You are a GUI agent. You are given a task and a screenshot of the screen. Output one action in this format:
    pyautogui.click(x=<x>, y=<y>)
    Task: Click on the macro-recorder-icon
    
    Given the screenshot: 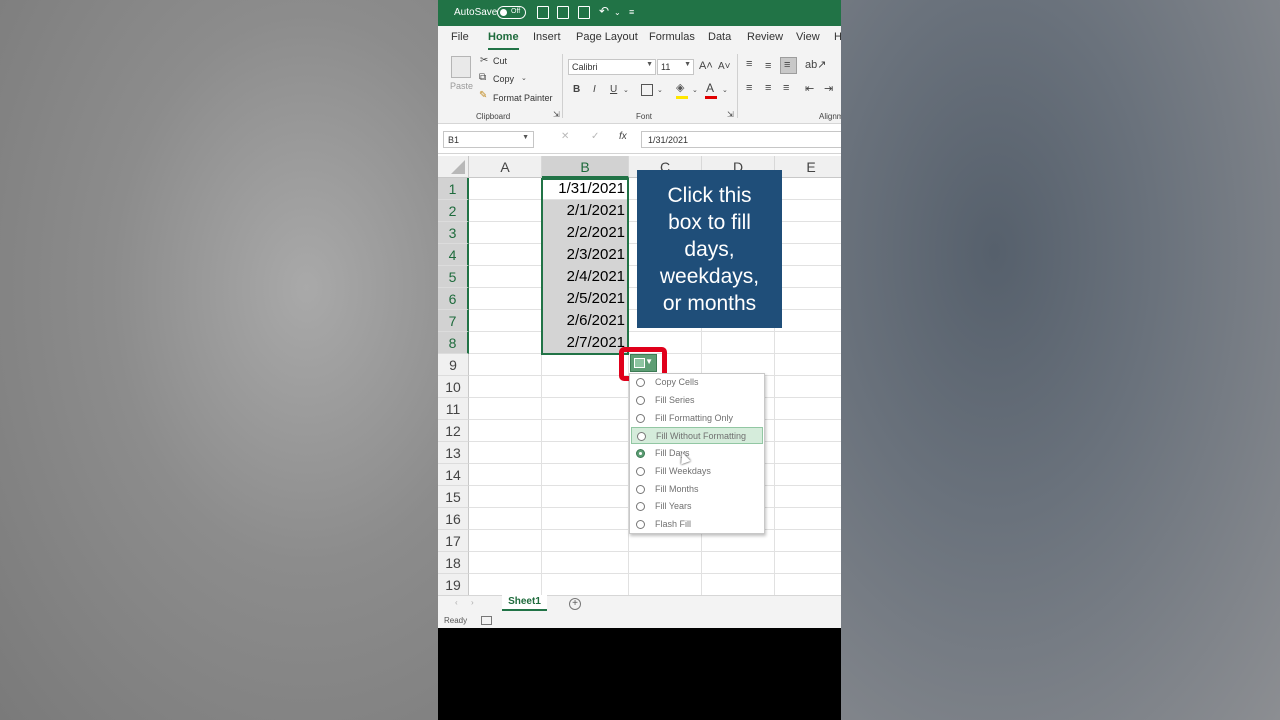 What is the action you would take?
    pyautogui.click(x=486, y=620)
    